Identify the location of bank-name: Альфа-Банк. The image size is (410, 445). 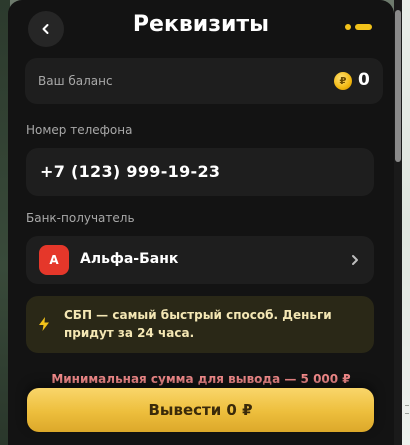
(129, 259).